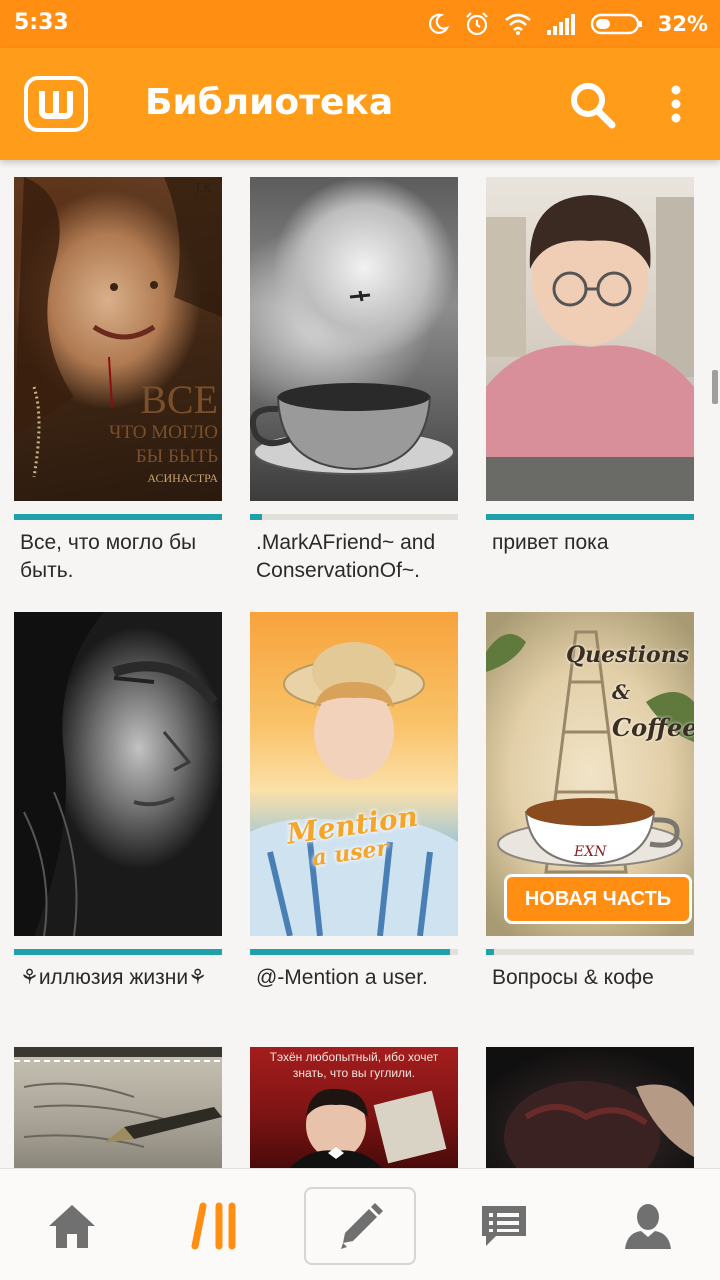 The width and height of the screenshot is (720, 1280). What do you see at coordinates (354, 774) in the screenshot?
I see `book-cover: Mention a user` at bounding box center [354, 774].